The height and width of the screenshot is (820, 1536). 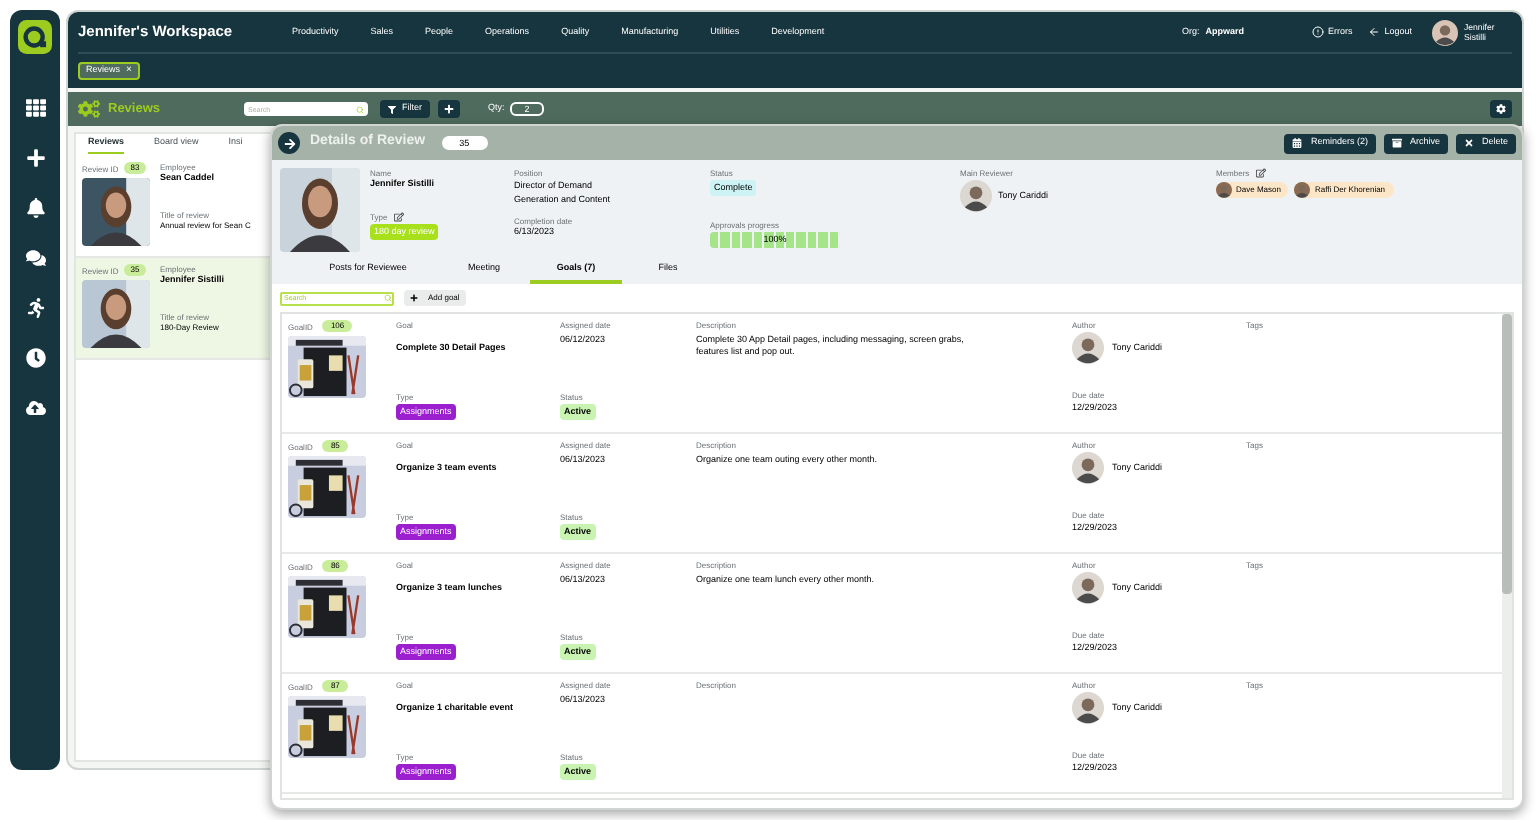 What do you see at coordinates (892, 374) in the screenshot?
I see `goal-row` at bounding box center [892, 374].